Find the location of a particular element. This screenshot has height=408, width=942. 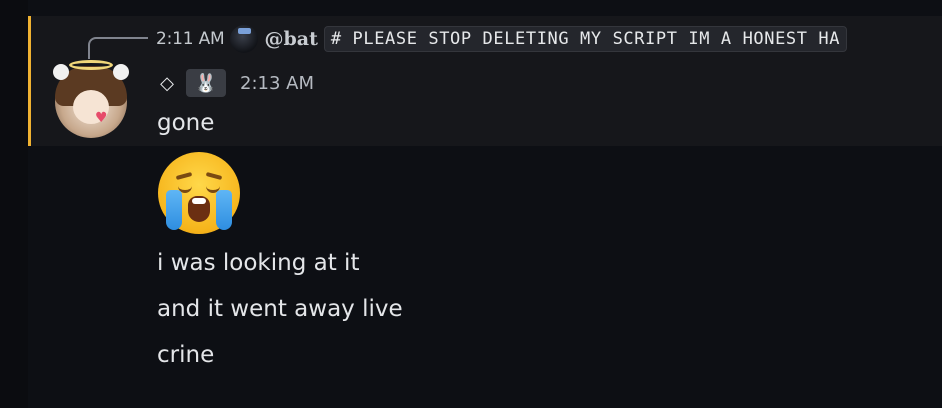

diamond-icon: ◇ is located at coordinates (167, 83).